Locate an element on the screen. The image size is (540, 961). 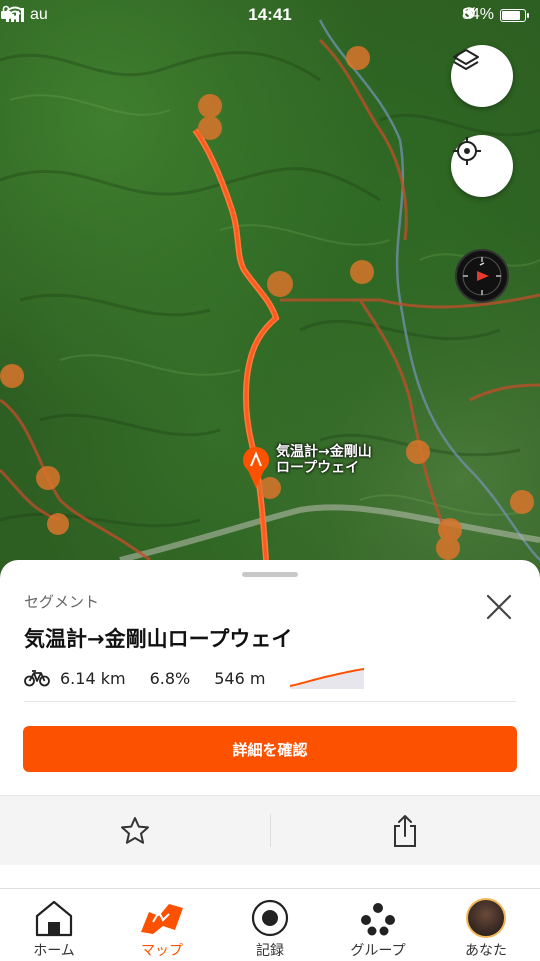
close-button is located at coordinates (499, 607).